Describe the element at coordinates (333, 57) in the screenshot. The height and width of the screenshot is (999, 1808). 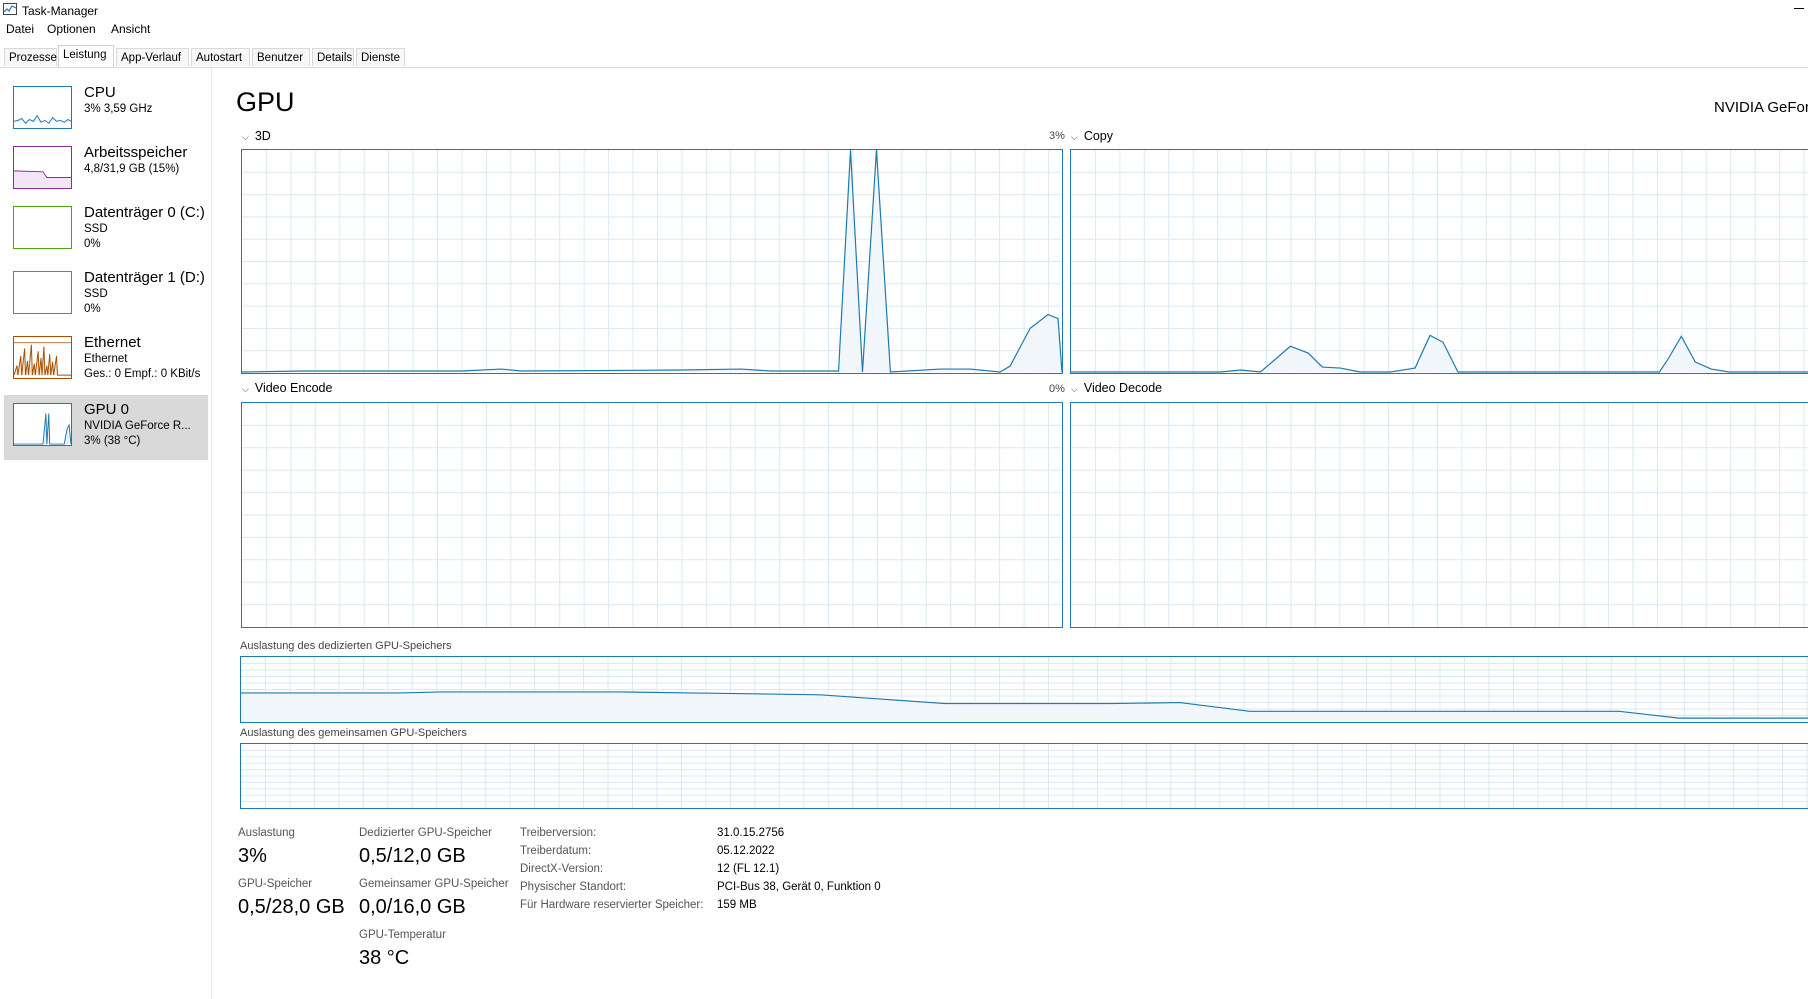
I see `tab-details: Details` at that location.